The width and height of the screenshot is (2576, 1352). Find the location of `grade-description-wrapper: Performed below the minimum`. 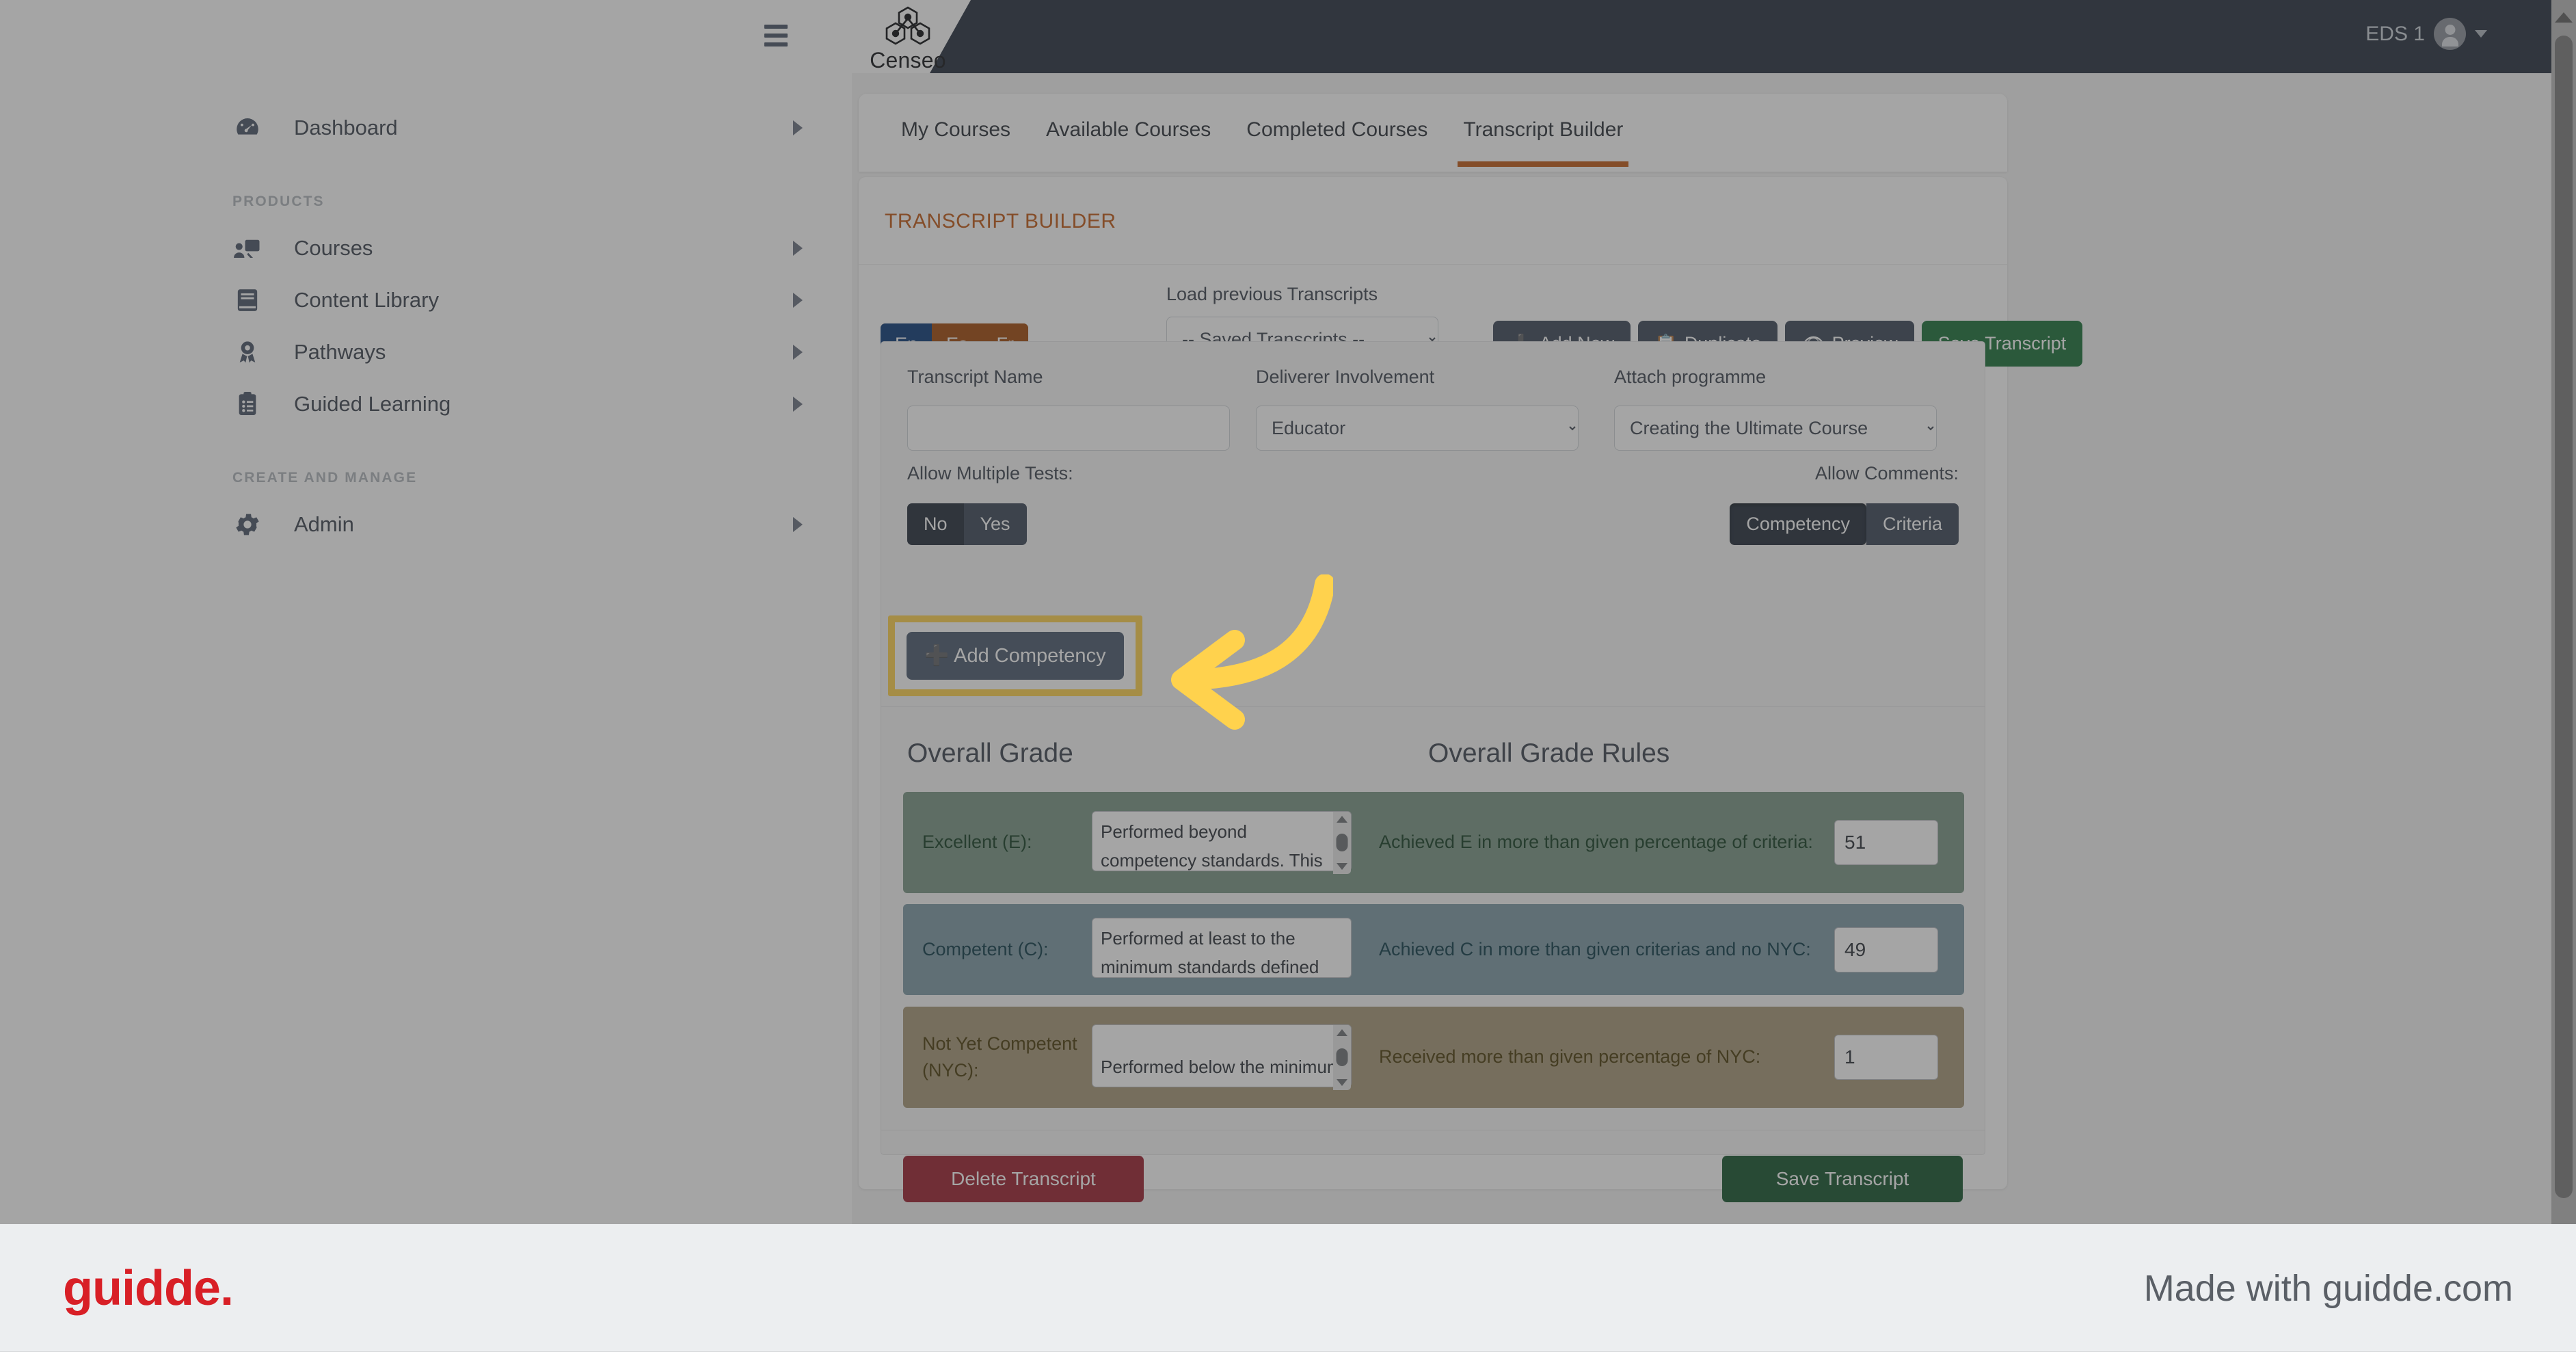

grade-description-wrapper: Performed below the minimum is located at coordinates (1222, 1057).